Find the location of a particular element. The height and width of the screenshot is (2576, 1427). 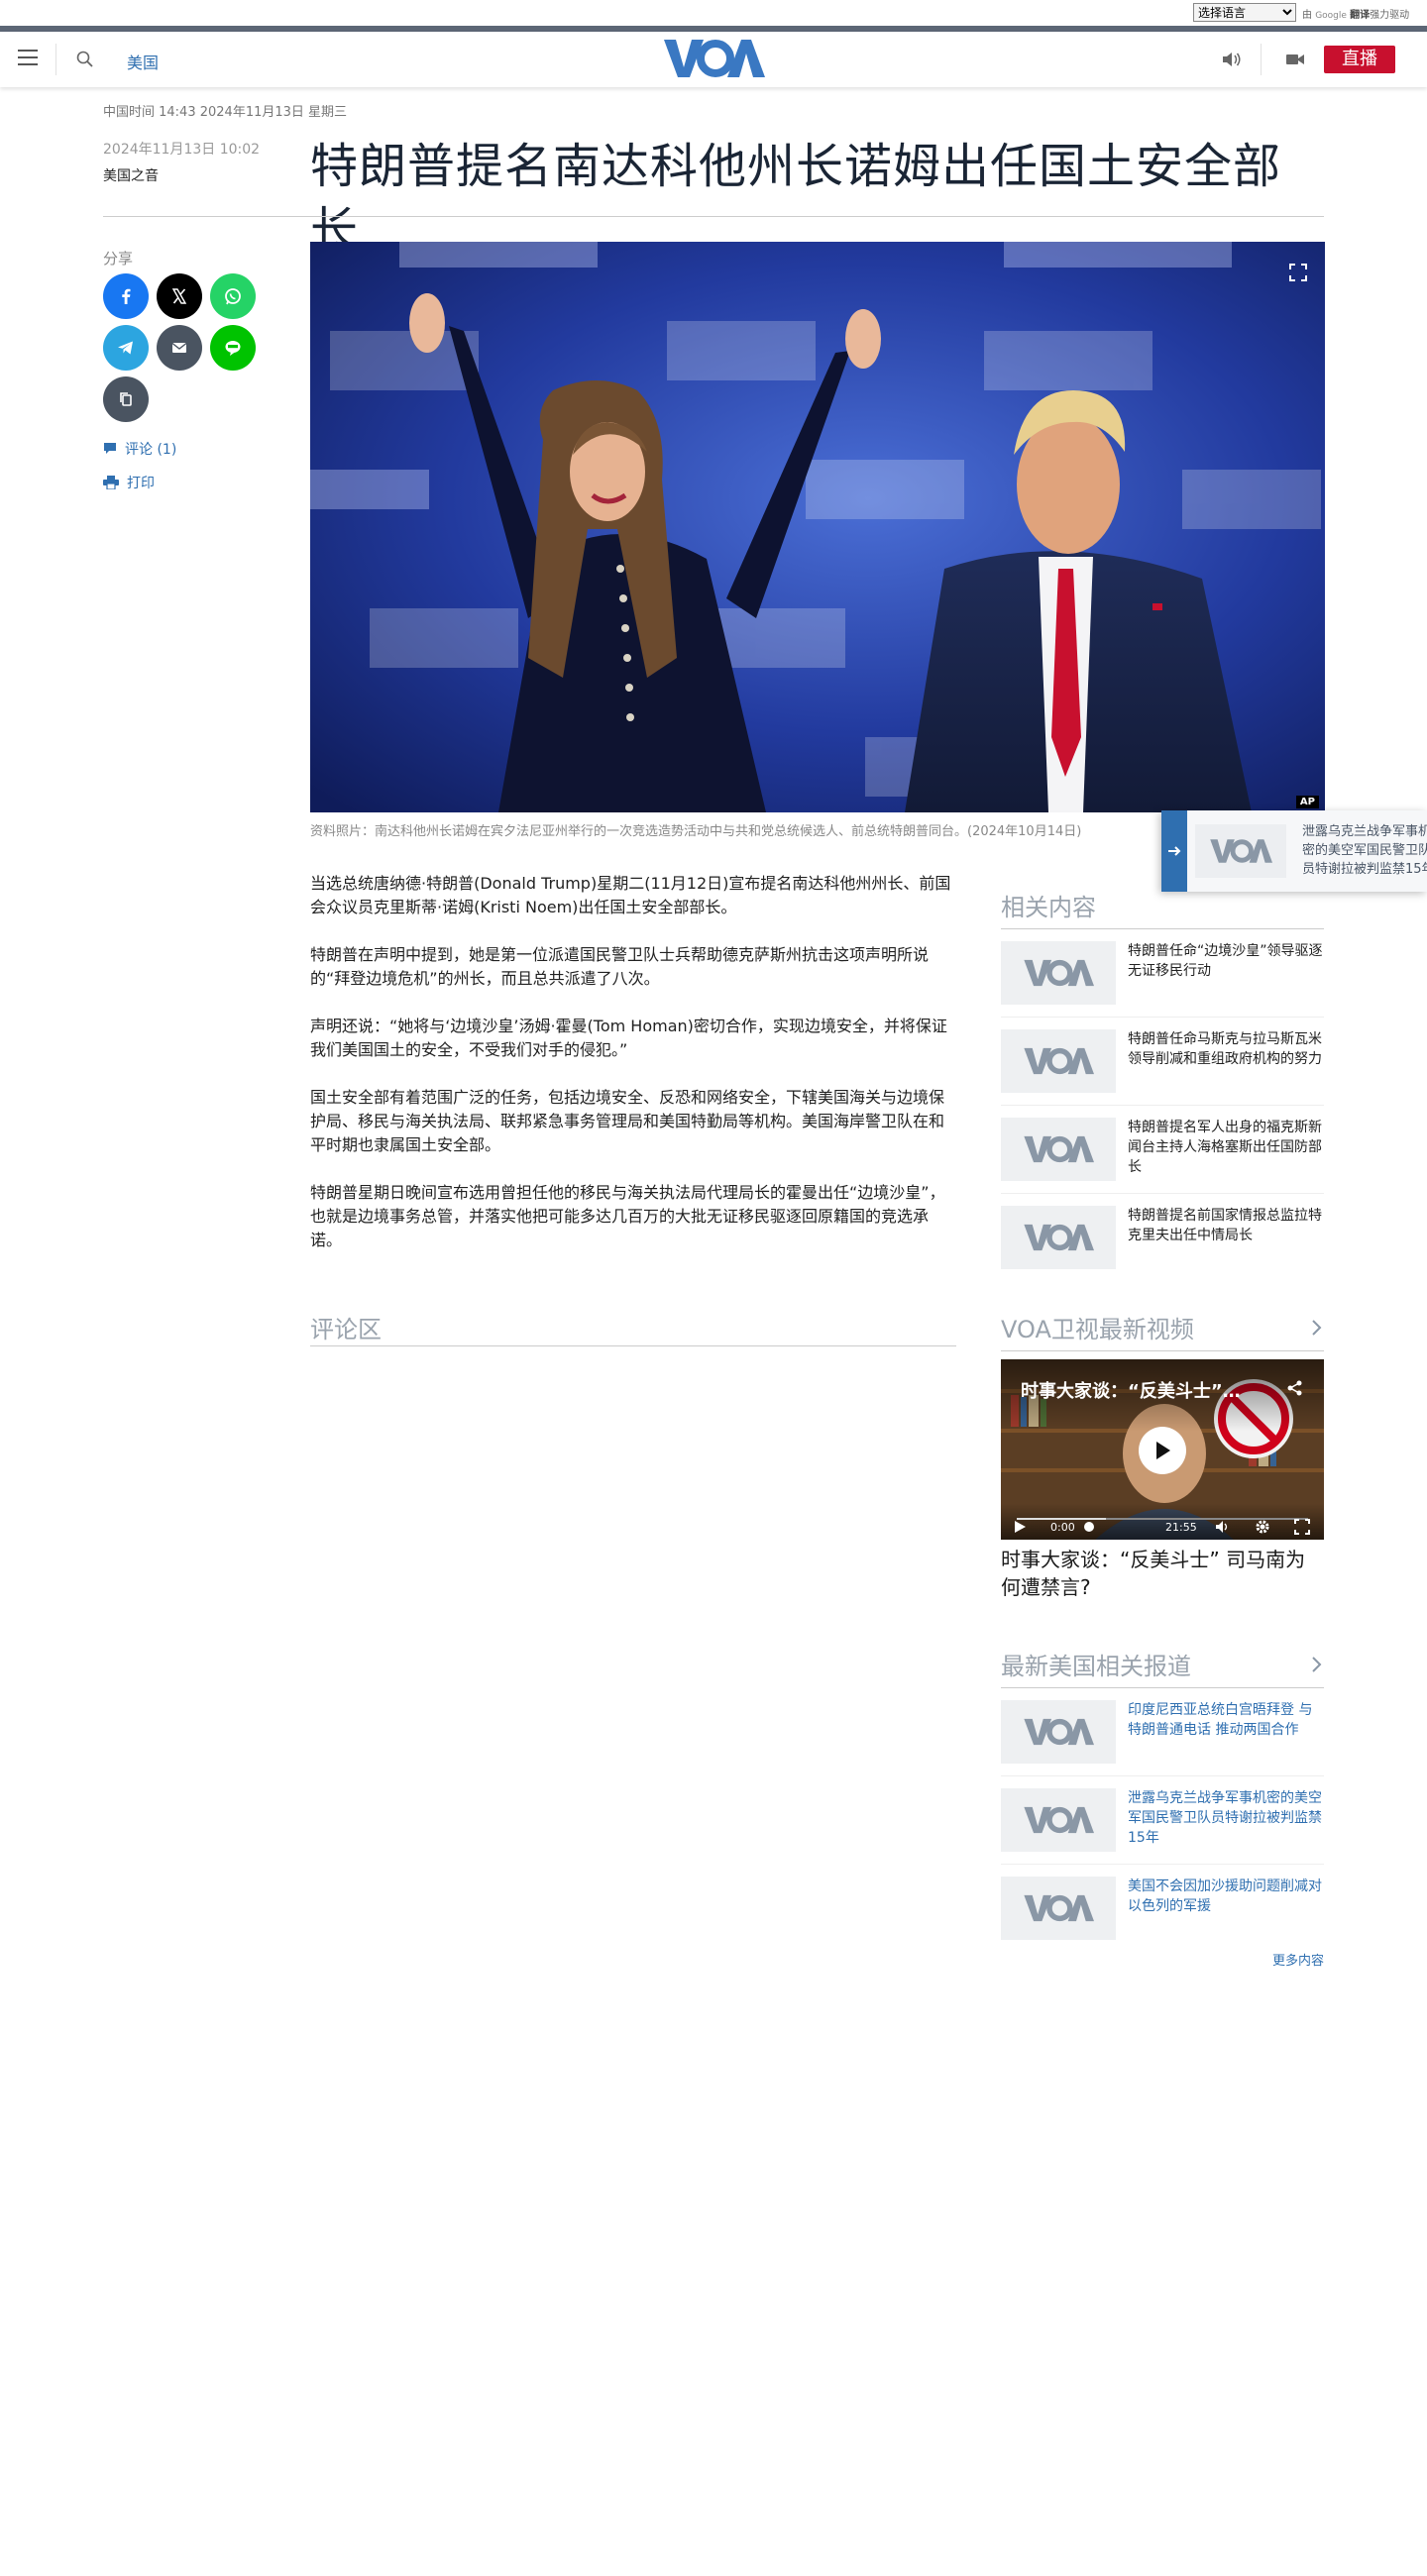

play-small-icon is located at coordinates (1020, 1527).